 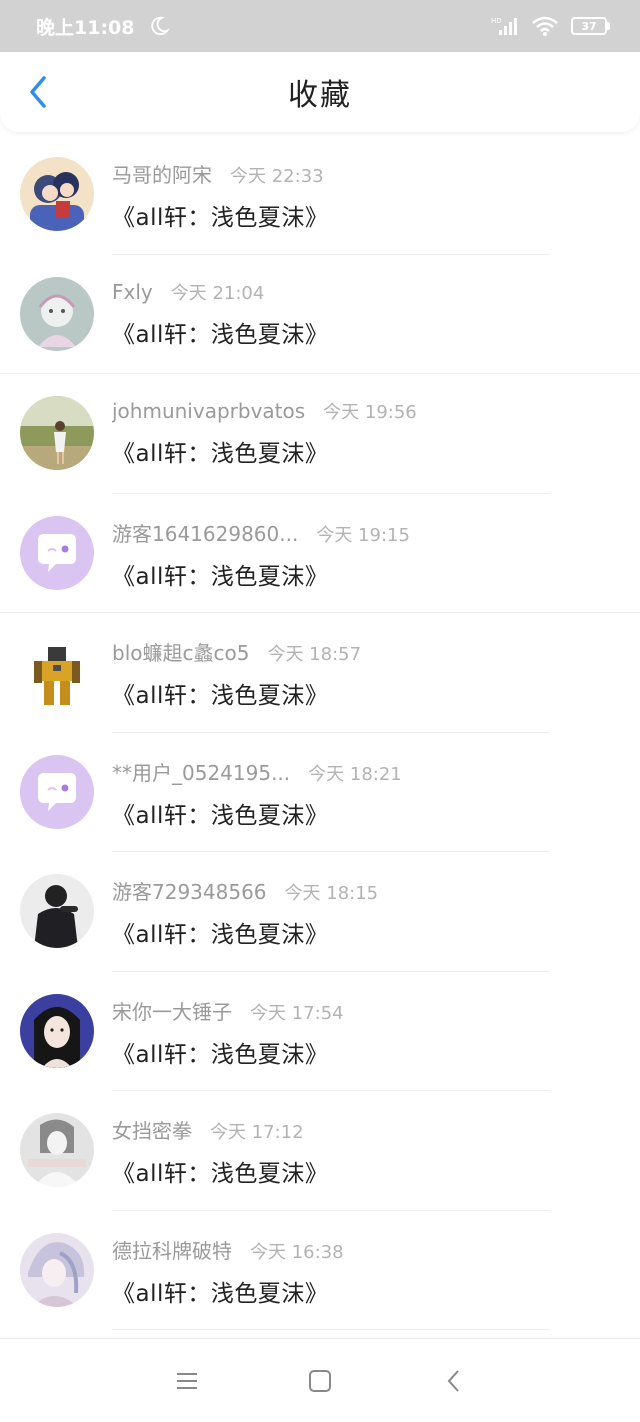 I want to click on signal-icon: HD, so click(x=504, y=26).